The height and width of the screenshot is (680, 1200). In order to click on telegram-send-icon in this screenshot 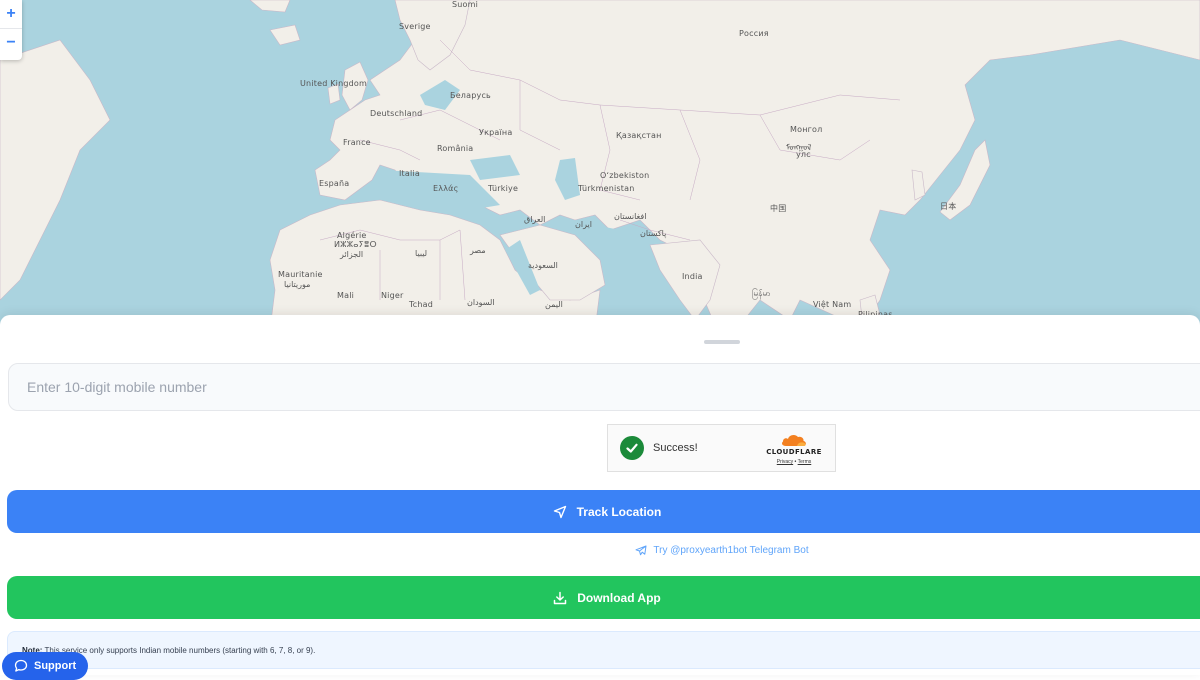, I will do `click(641, 550)`.